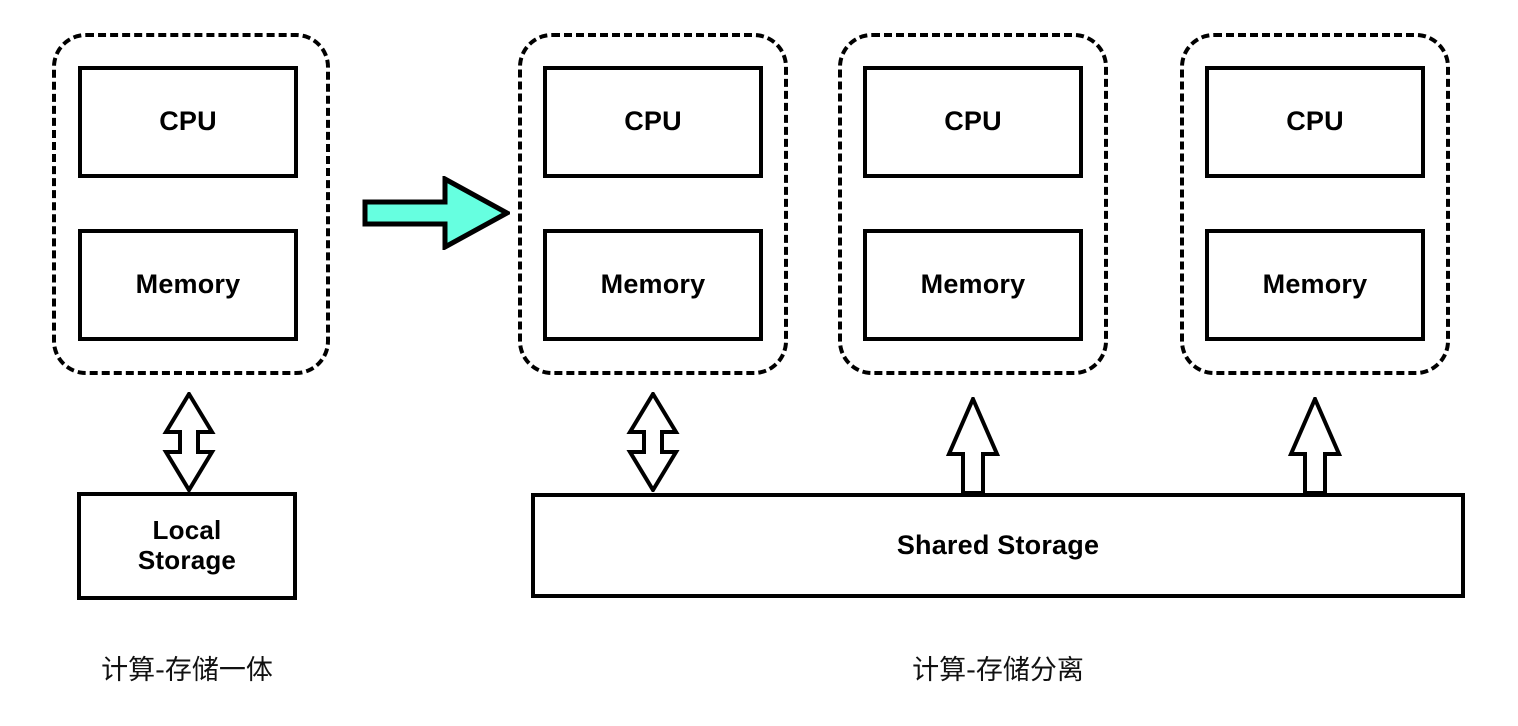 The width and height of the screenshot is (1518, 726). What do you see at coordinates (188, 285) in the screenshot?
I see `memory-box-local: Memory` at bounding box center [188, 285].